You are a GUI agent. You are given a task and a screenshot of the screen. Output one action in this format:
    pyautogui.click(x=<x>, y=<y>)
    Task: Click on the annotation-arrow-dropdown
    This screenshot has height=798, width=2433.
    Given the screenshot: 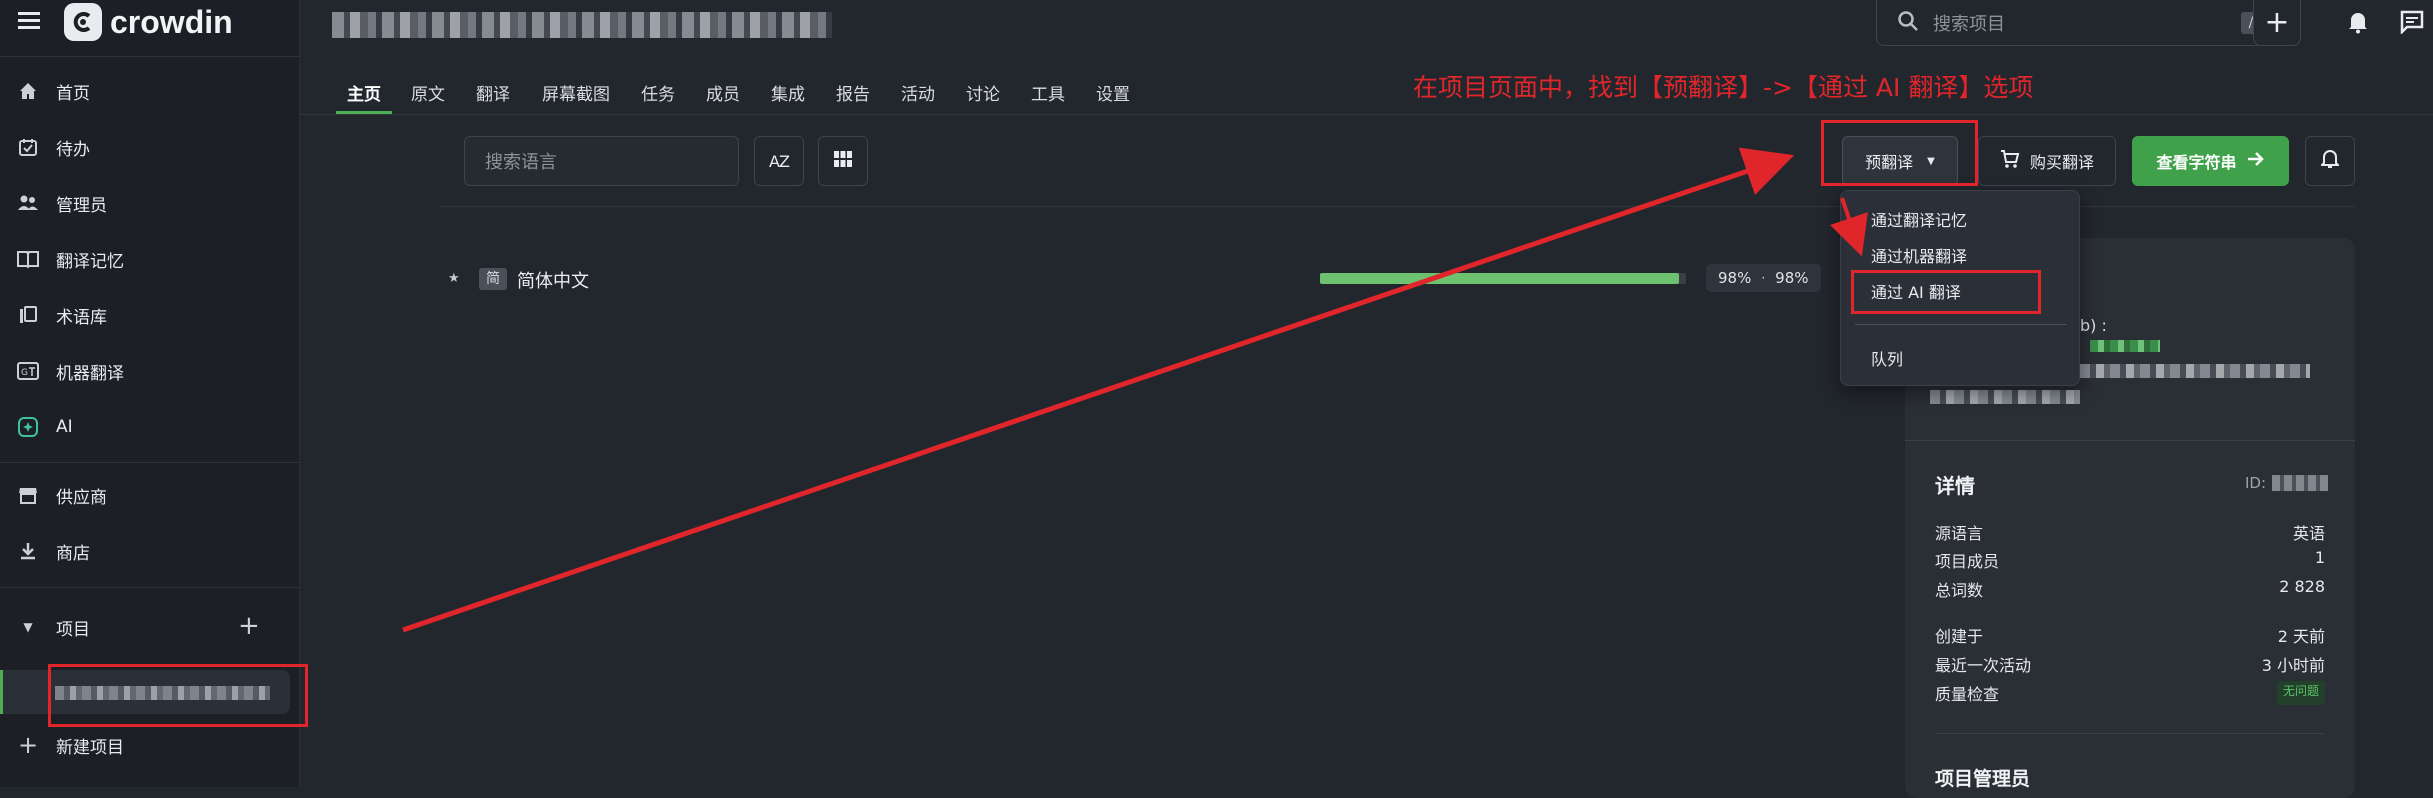 What is the action you would take?
    pyautogui.click(x=1849, y=227)
    